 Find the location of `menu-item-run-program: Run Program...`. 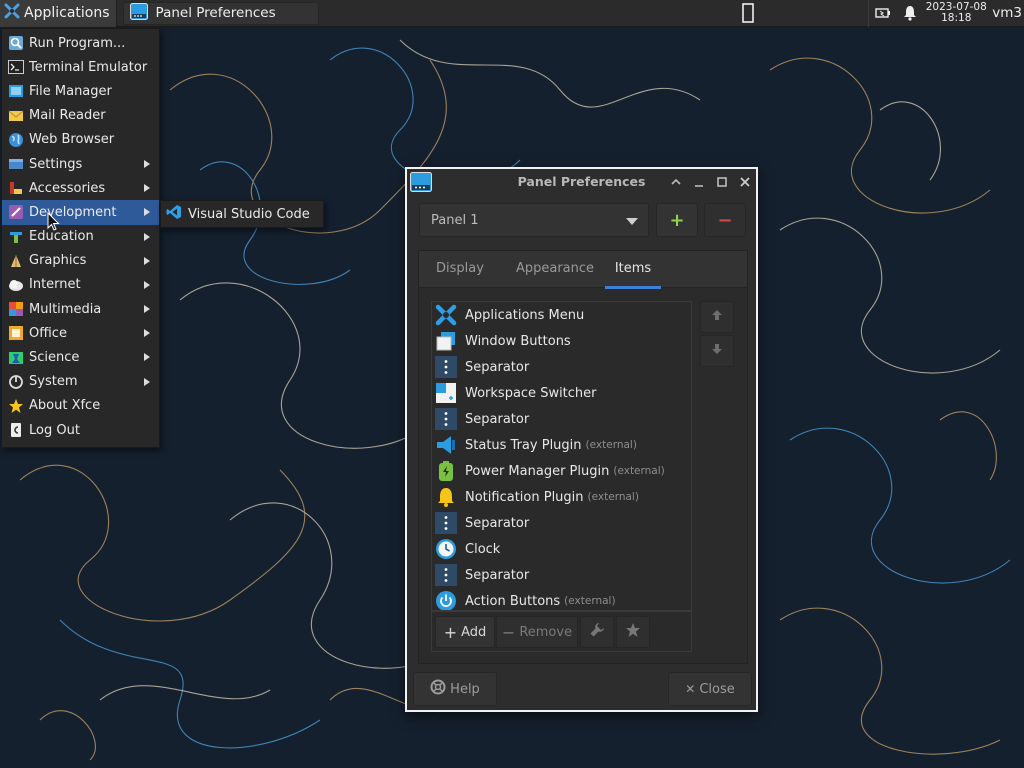

menu-item-run-program: Run Program... is located at coordinates (80, 43).